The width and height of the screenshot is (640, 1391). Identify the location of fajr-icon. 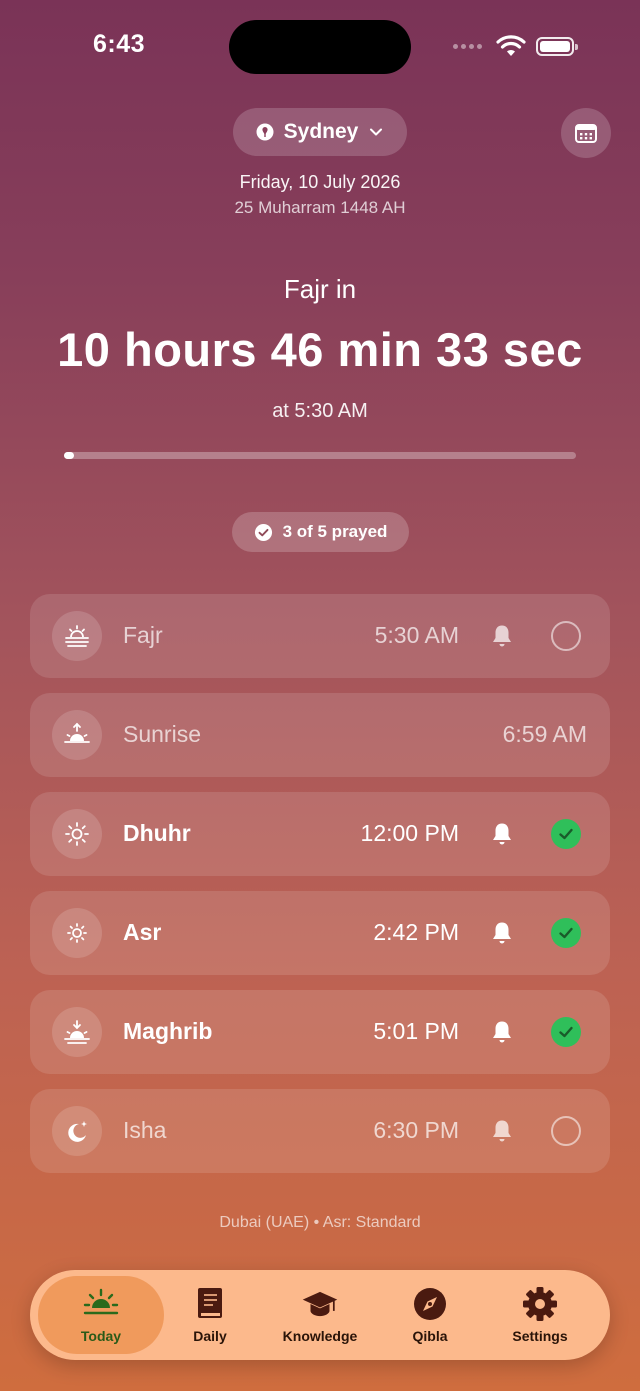
(77, 636).